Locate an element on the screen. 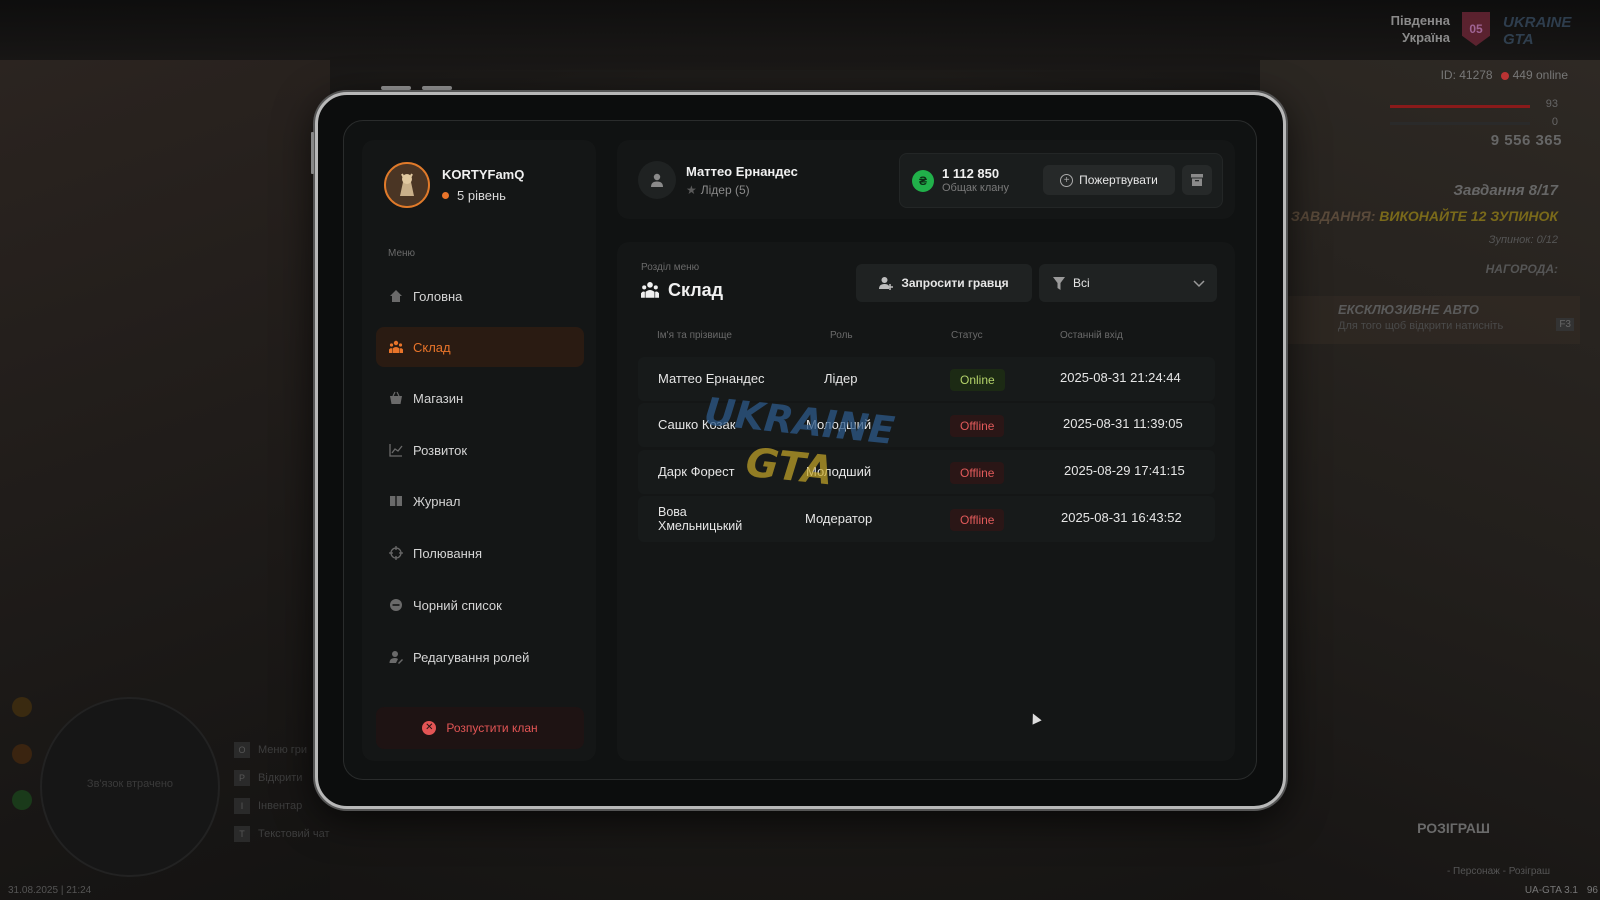 This screenshot has height=900, width=1600. hud-money: 9 556 365 is located at coordinates (1526, 140).